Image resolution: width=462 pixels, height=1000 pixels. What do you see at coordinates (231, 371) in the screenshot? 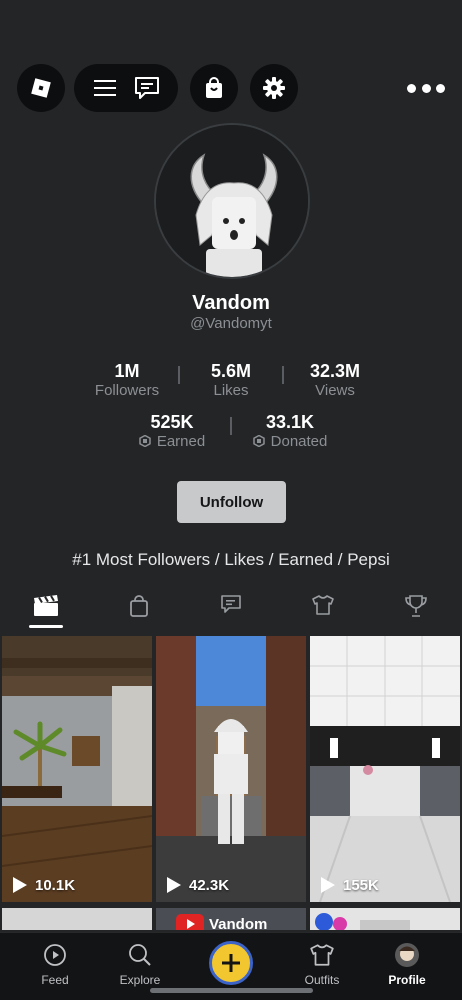
I see `stat-value: 5.6M` at bounding box center [231, 371].